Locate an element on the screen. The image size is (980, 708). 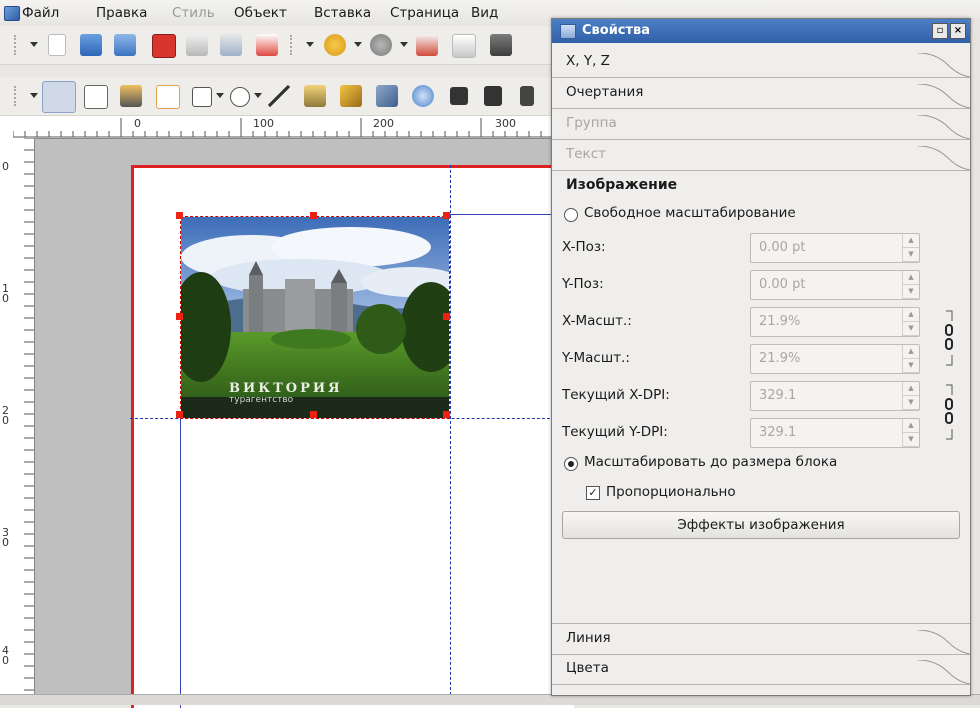
section-line: Линия is located at coordinates (761, 639).